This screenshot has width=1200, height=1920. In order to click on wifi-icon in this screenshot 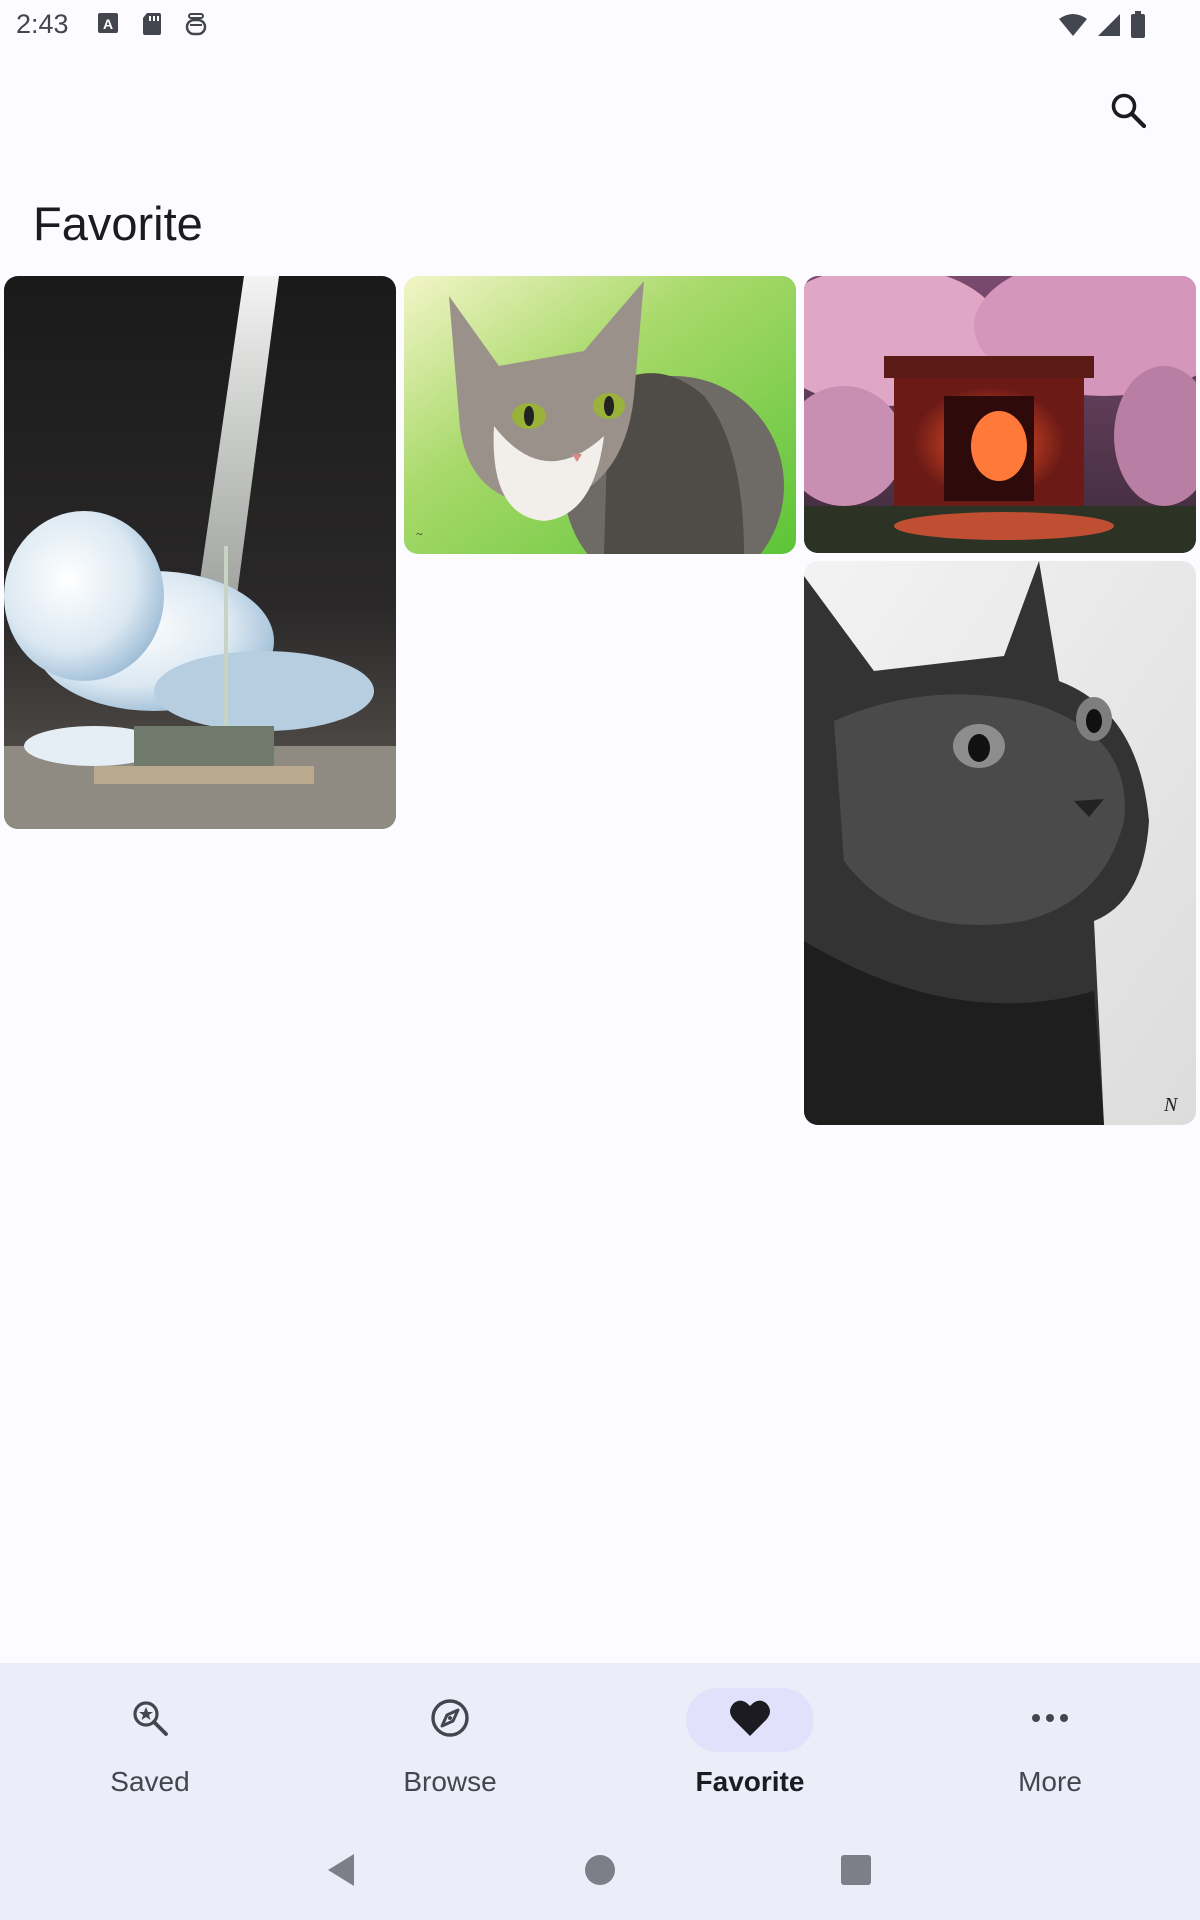, I will do `click(1073, 27)`.